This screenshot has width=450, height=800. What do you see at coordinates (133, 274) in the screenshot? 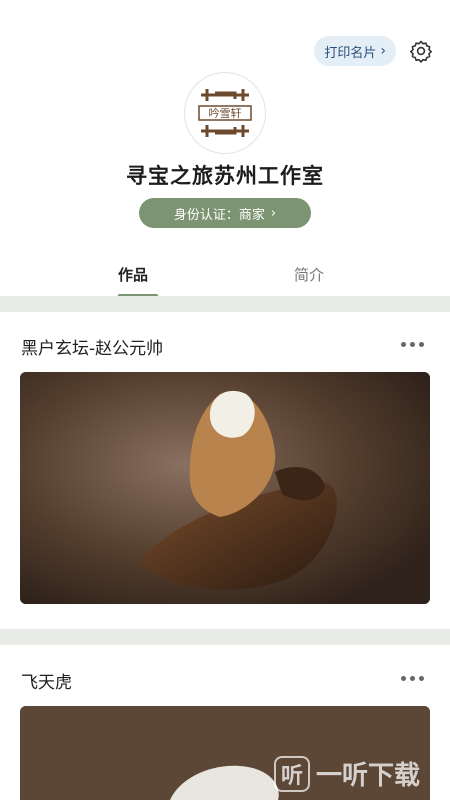
I see `tab-works: 作品` at bounding box center [133, 274].